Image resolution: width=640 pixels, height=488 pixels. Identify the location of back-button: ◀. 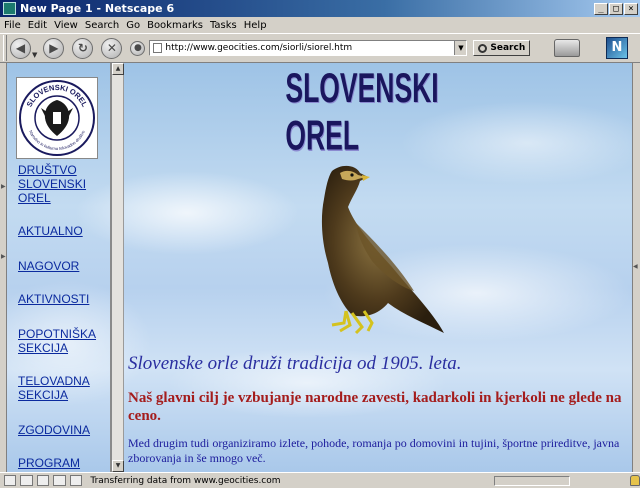
(20, 48).